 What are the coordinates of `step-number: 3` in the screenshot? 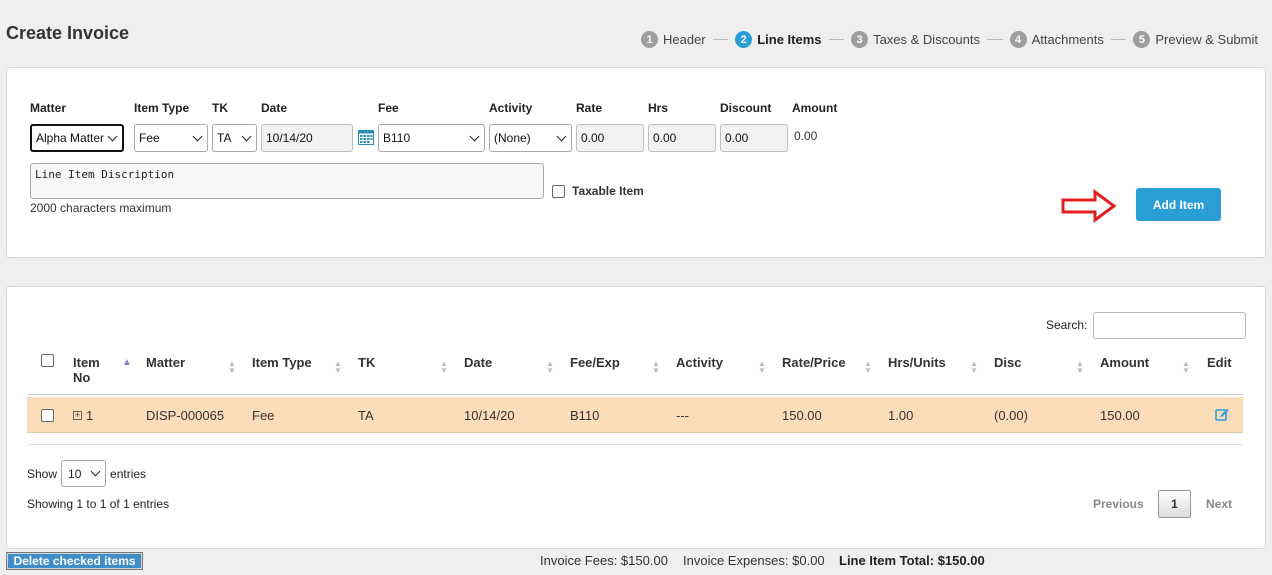 It's located at (860, 39).